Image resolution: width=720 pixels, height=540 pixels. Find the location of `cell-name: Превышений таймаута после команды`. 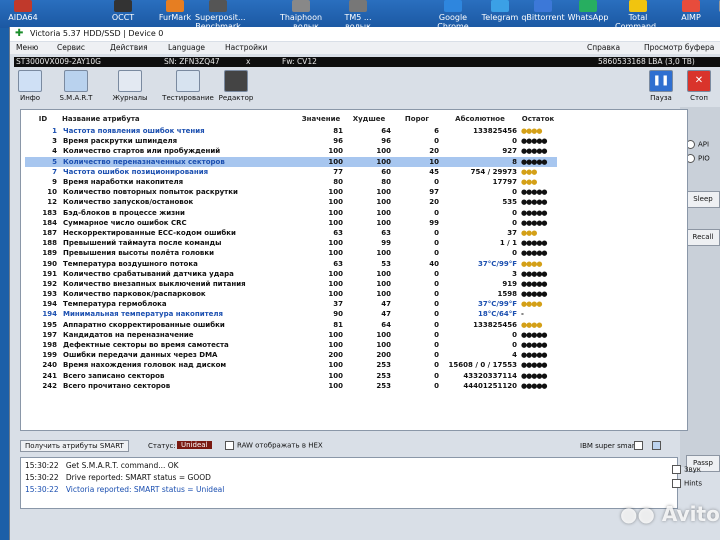

cell-name: Превышений таймаута после команды is located at coordinates (142, 243).